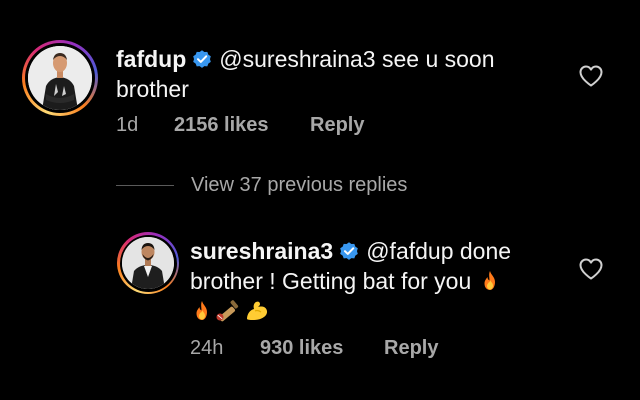 The height and width of the screenshot is (400, 640). What do you see at coordinates (337, 125) in the screenshot?
I see `comment-1-reply-button: Reply` at bounding box center [337, 125].